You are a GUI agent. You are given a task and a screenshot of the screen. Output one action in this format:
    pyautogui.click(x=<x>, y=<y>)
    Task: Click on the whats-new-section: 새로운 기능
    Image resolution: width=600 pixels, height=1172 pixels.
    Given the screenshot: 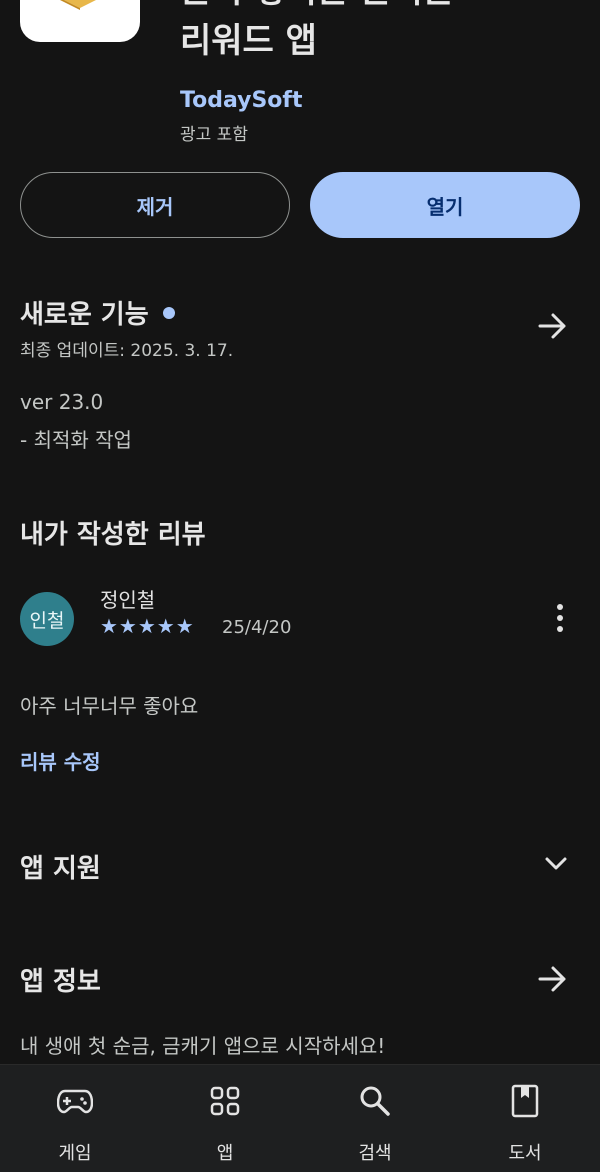 What is the action you would take?
    pyautogui.click(x=97, y=312)
    